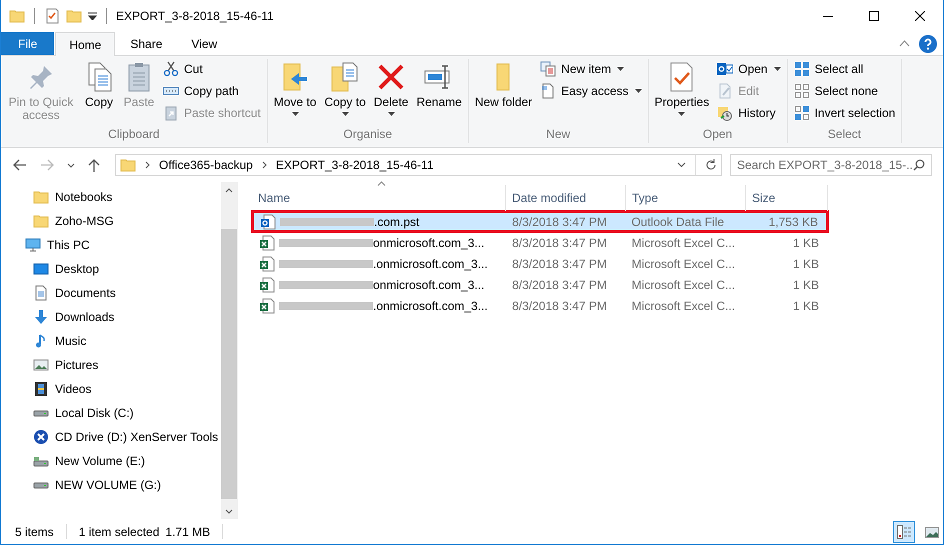 The width and height of the screenshot is (944, 545). Describe the element at coordinates (844, 113) in the screenshot. I see `ribbon-button: Invert selection` at that location.